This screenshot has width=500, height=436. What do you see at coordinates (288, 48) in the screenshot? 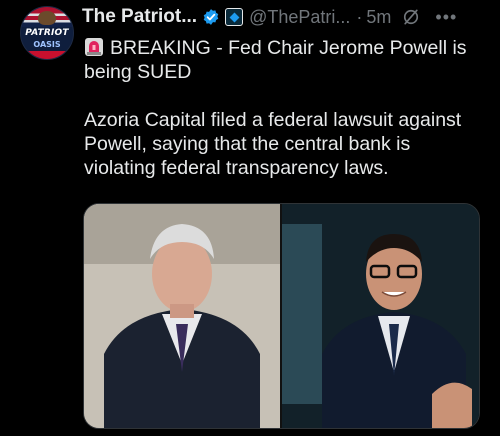
I see `post-line-1-text: BREAKING - Fed Chair Jerome Powell is` at bounding box center [288, 48].